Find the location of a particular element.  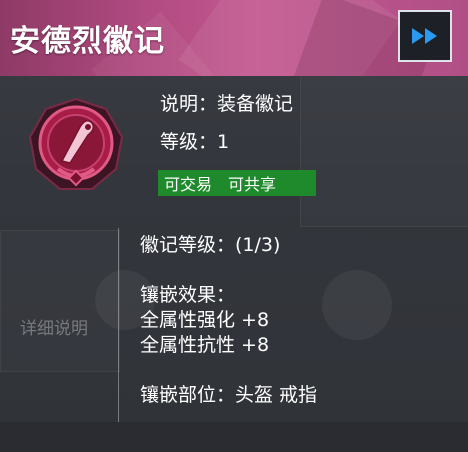

item-title: 安德烈徽记 is located at coordinates (87, 41).